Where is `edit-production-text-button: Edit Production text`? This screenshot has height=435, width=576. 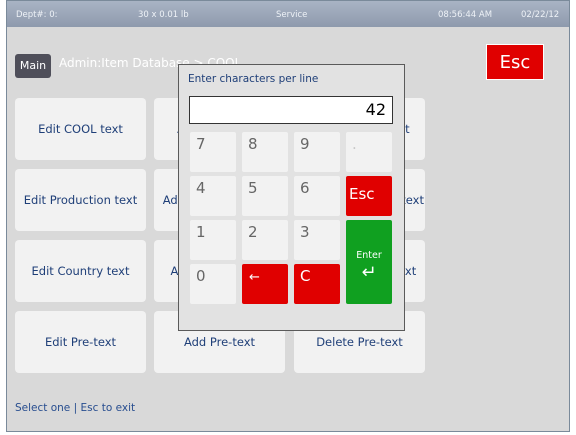 edit-production-text-button: Edit Production text is located at coordinates (80, 200).